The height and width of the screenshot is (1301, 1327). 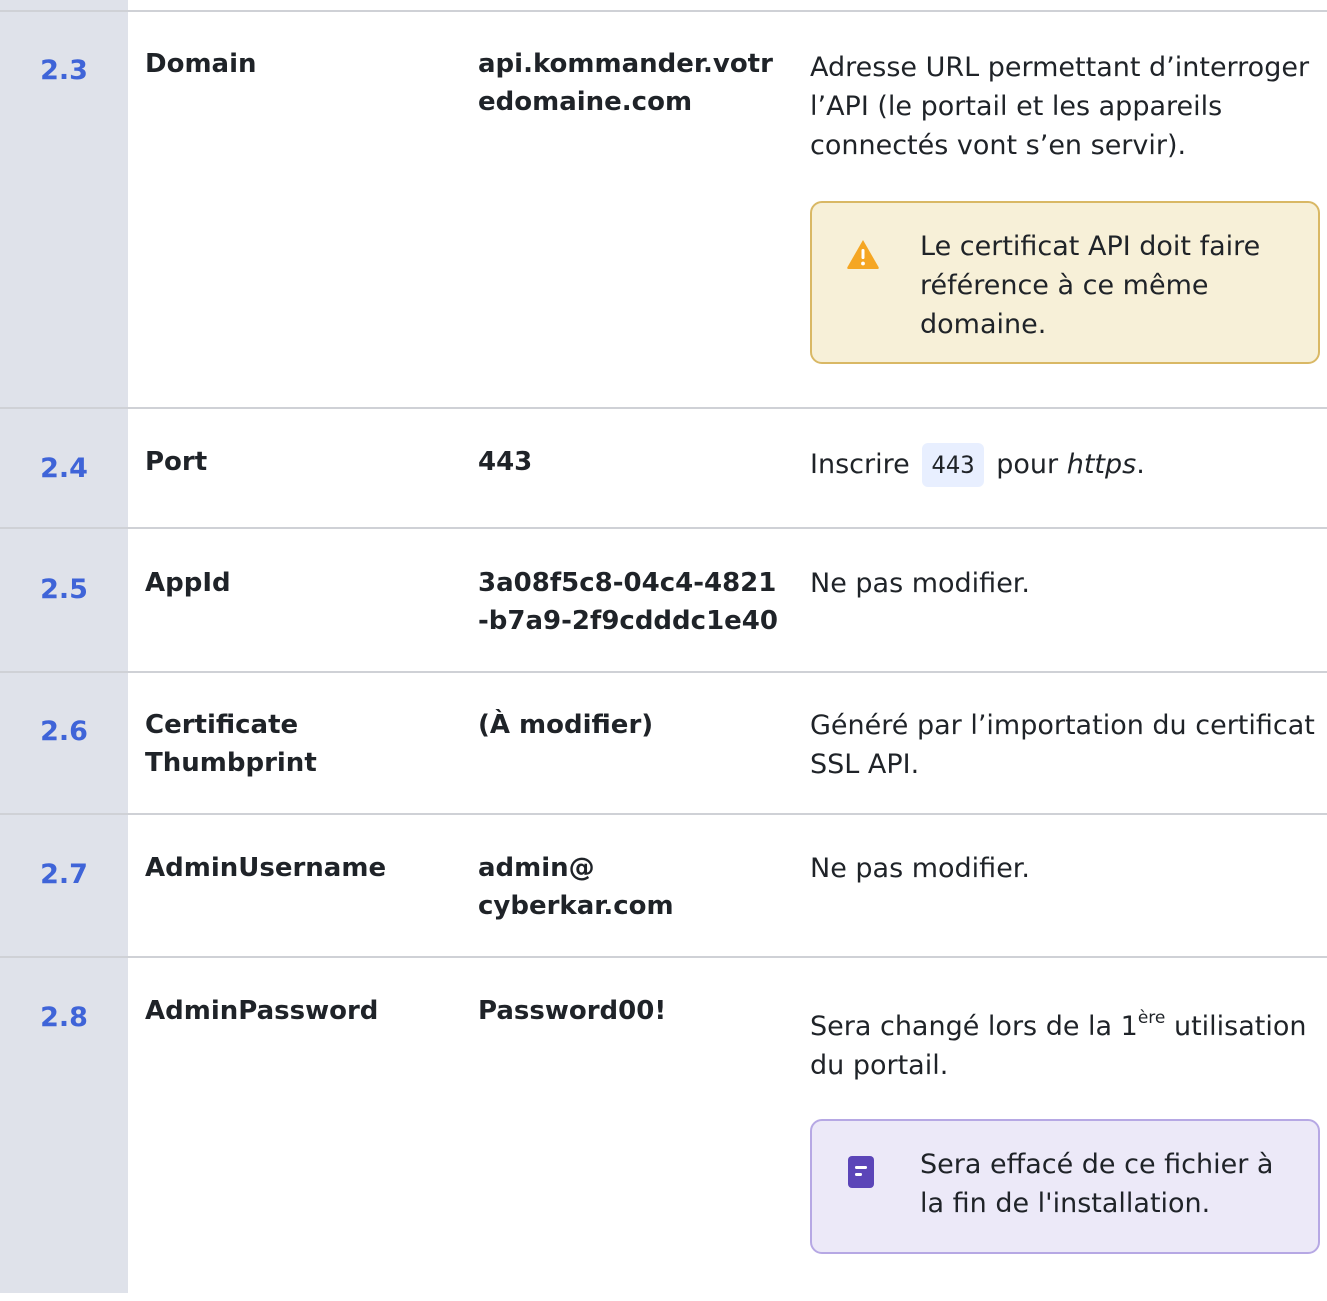 What do you see at coordinates (536, 868) in the screenshot?
I see `value-line: admin@` at bounding box center [536, 868].